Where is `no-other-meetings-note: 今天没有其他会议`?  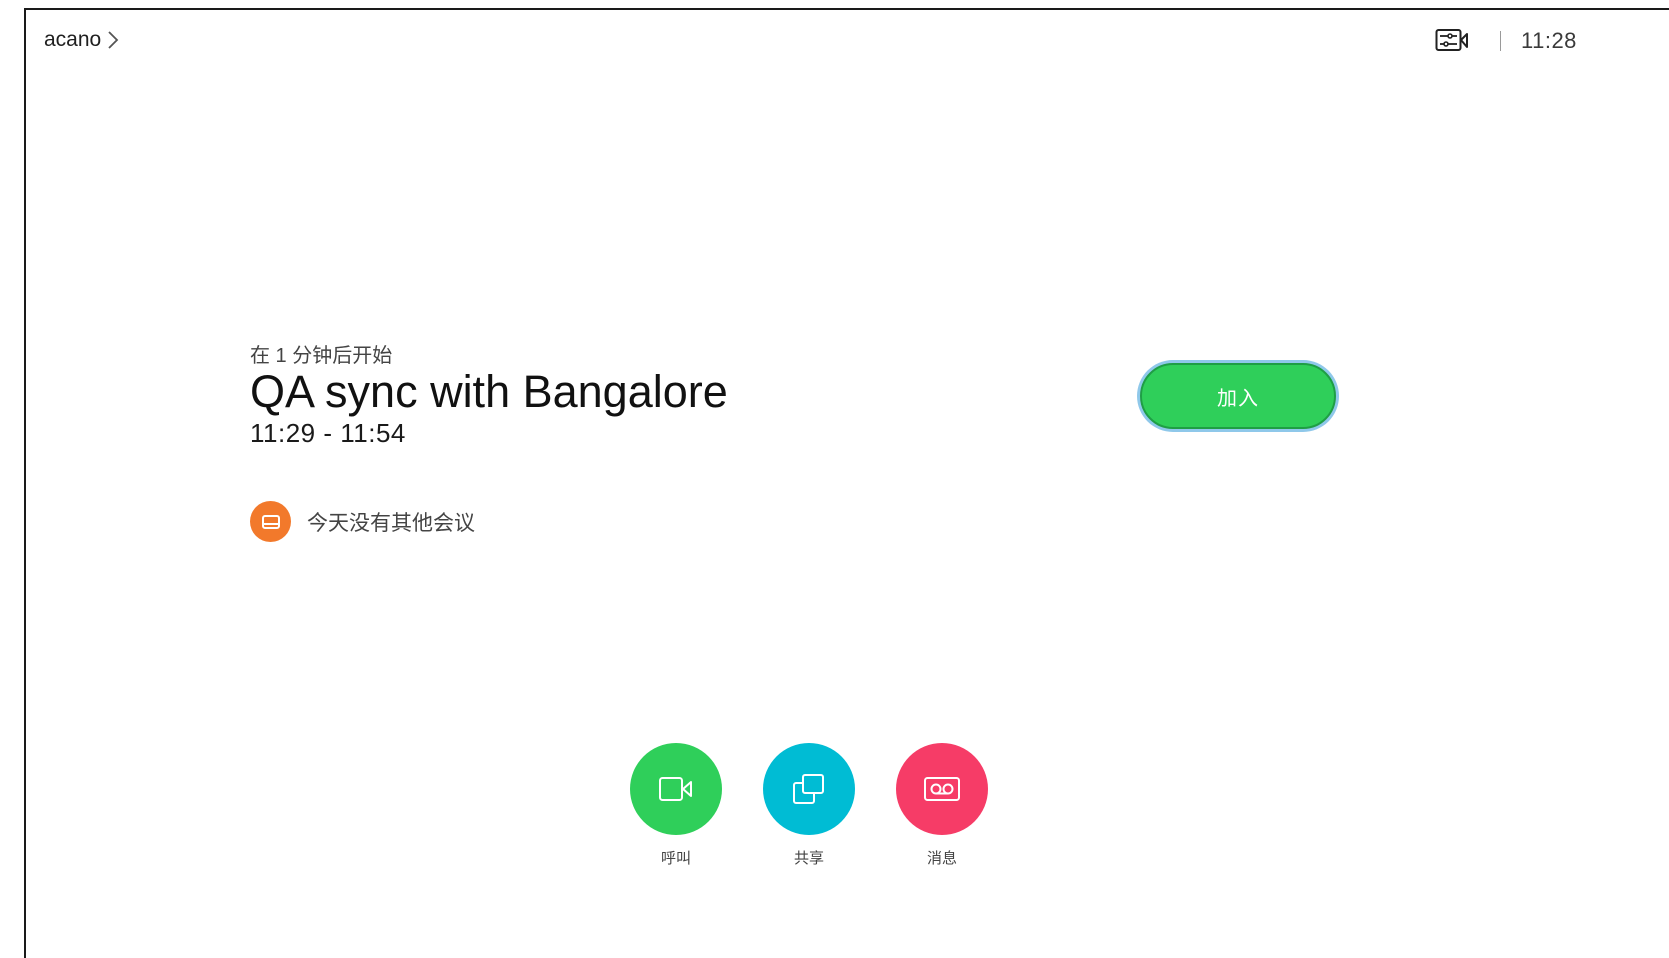
no-other-meetings-note: 今天没有其他会议 is located at coordinates (362, 521).